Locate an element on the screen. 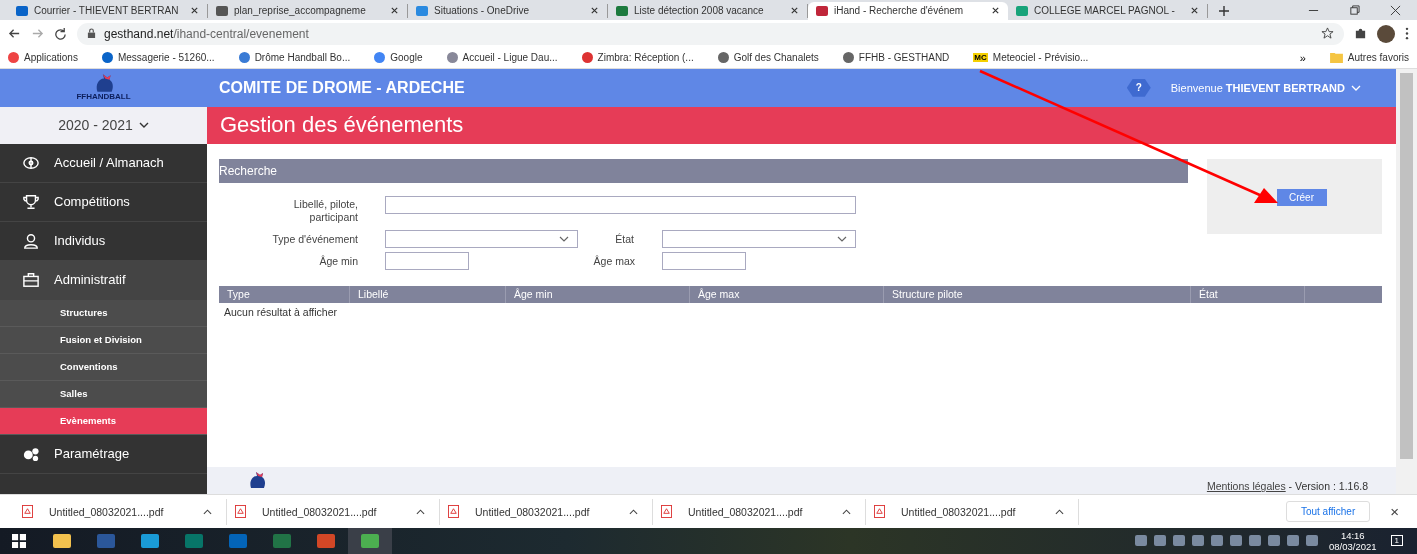 This screenshot has width=1417, height=554. scrollbar is located at coordinates (1406, 281).